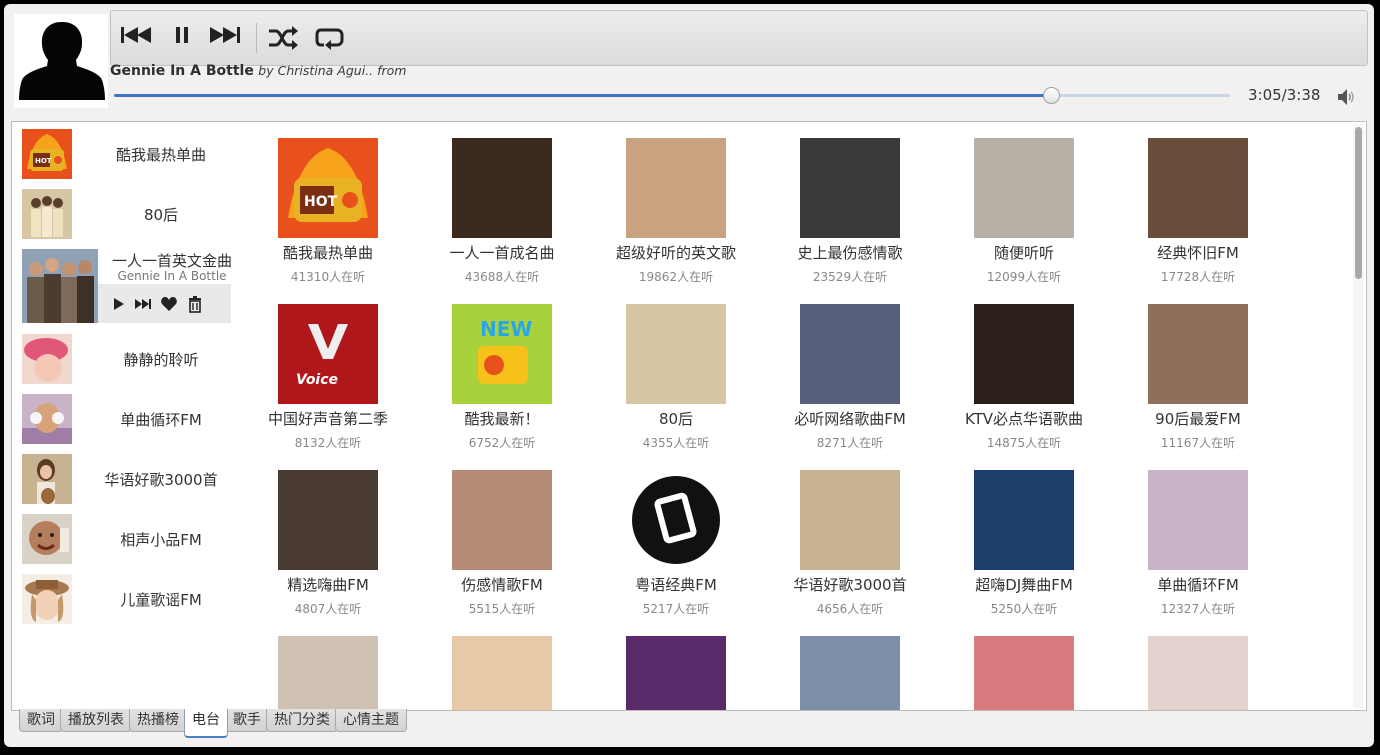 The height and width of the screenshot is (755, 1380). Describe the element at coordinates (128, 359) in the screenshot. I see `recent-station-item: 静静的聆听` at that location.